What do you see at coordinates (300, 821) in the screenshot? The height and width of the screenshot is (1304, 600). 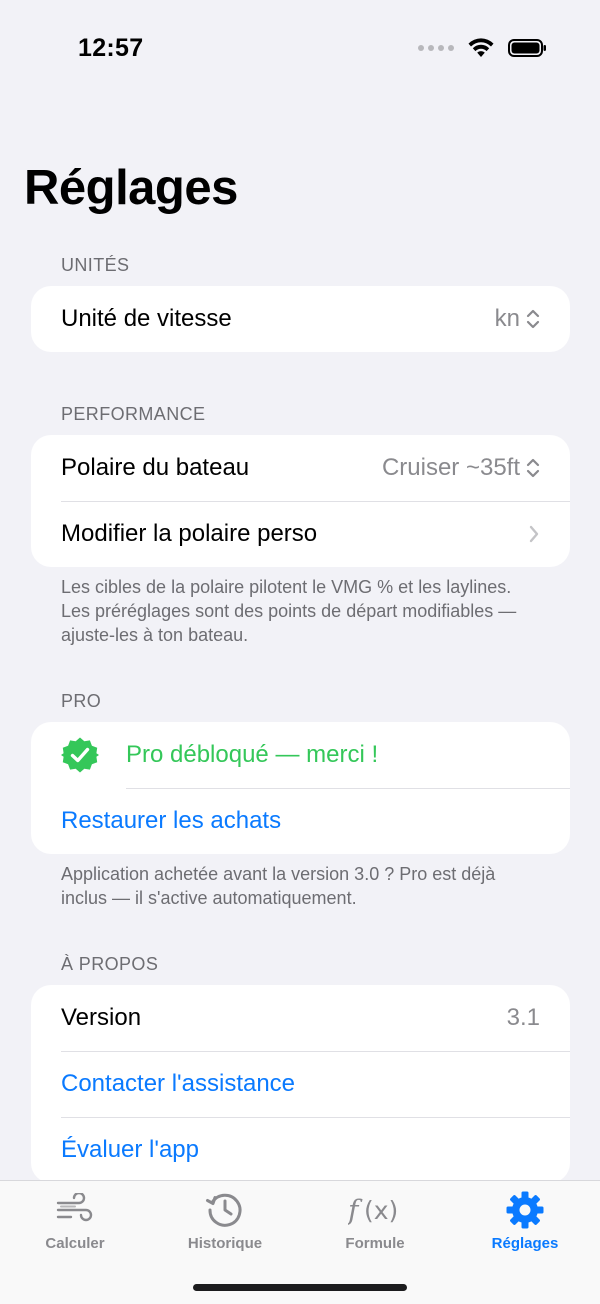 I see `restore-purchases-button: Restaurer les achats` at bounding box center [300, 821].